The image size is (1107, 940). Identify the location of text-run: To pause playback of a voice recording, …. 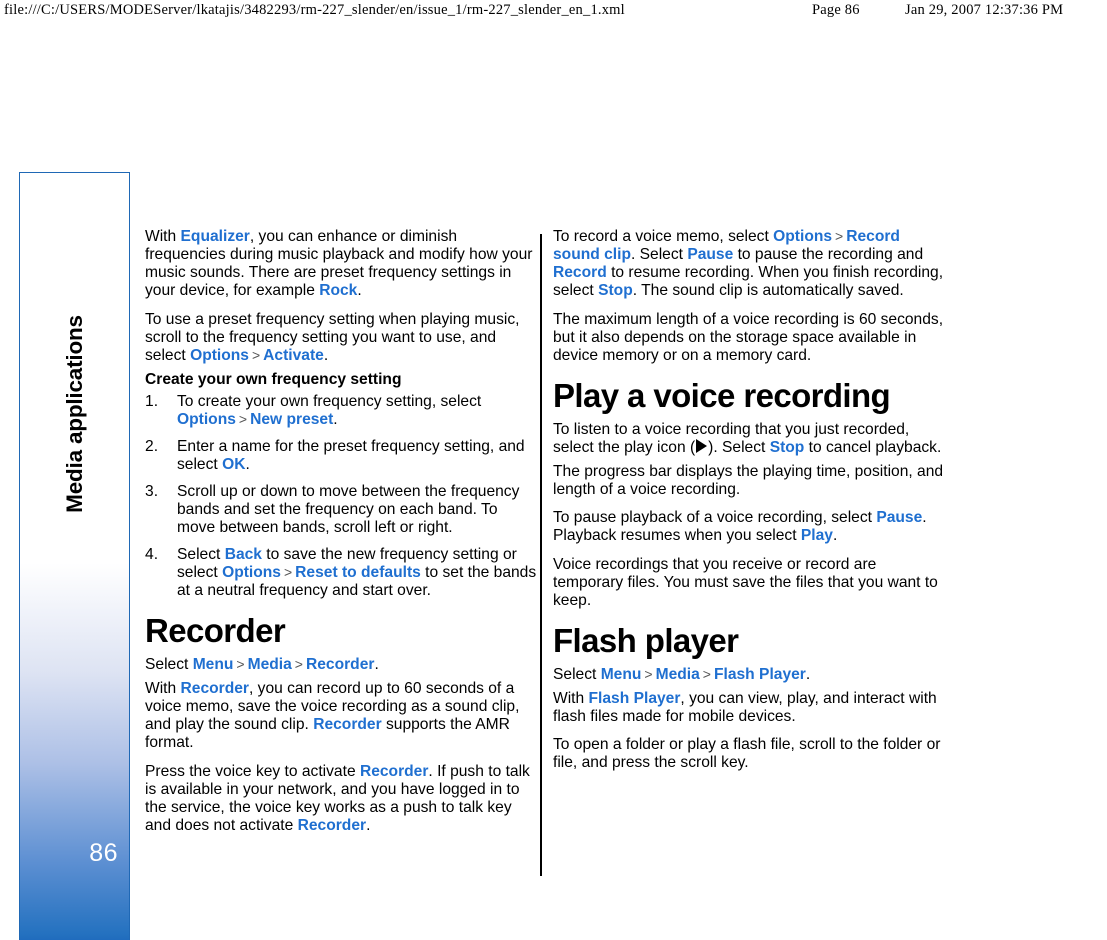
(715, 517).